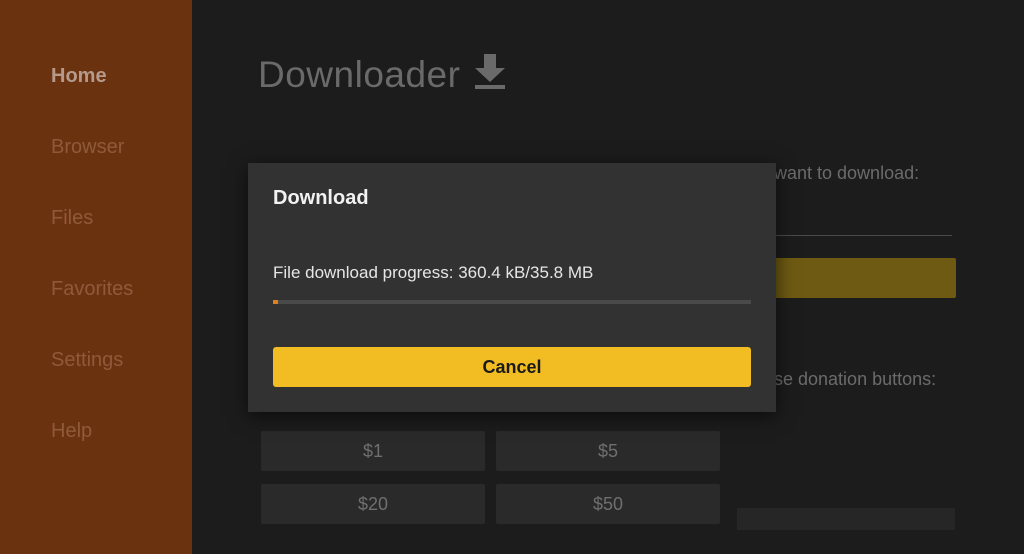 The width and height of the screenshot is (1024, 554). Describe the element at coordinates (87, 360) in the screenshot. I see `sidebar-item-settings: Settings` at that location.